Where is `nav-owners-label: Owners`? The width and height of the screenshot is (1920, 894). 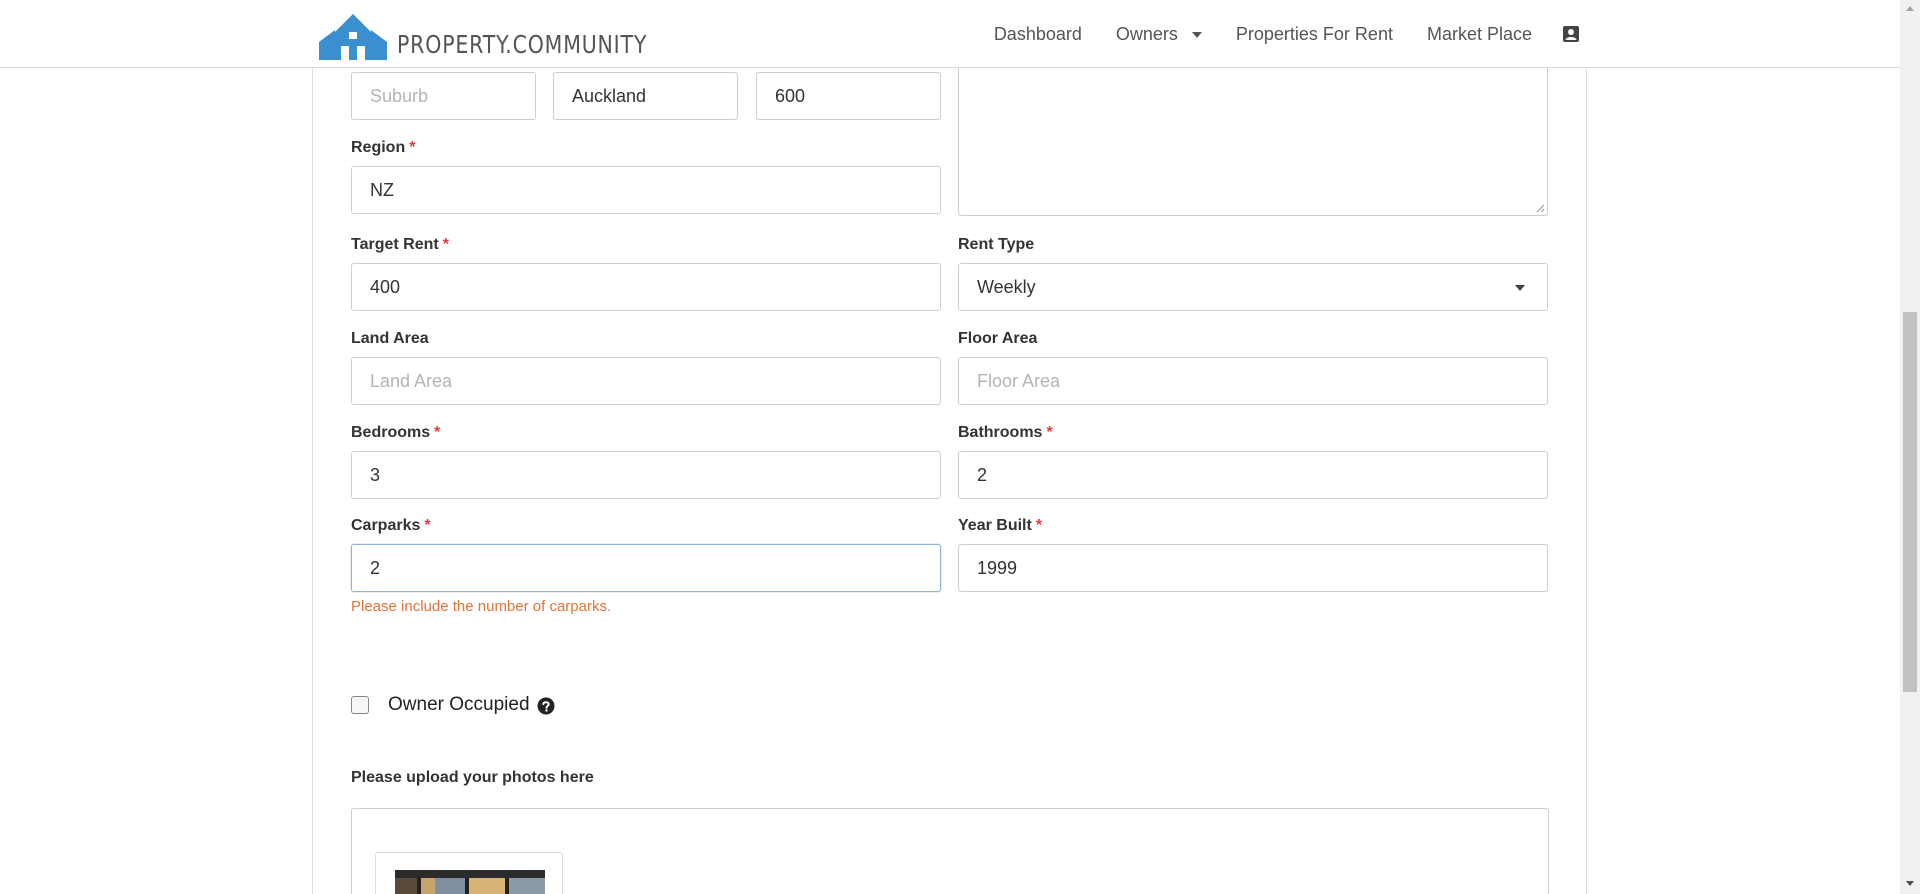 nav-owners-label: Owners is located at coordinates (1146, 33).